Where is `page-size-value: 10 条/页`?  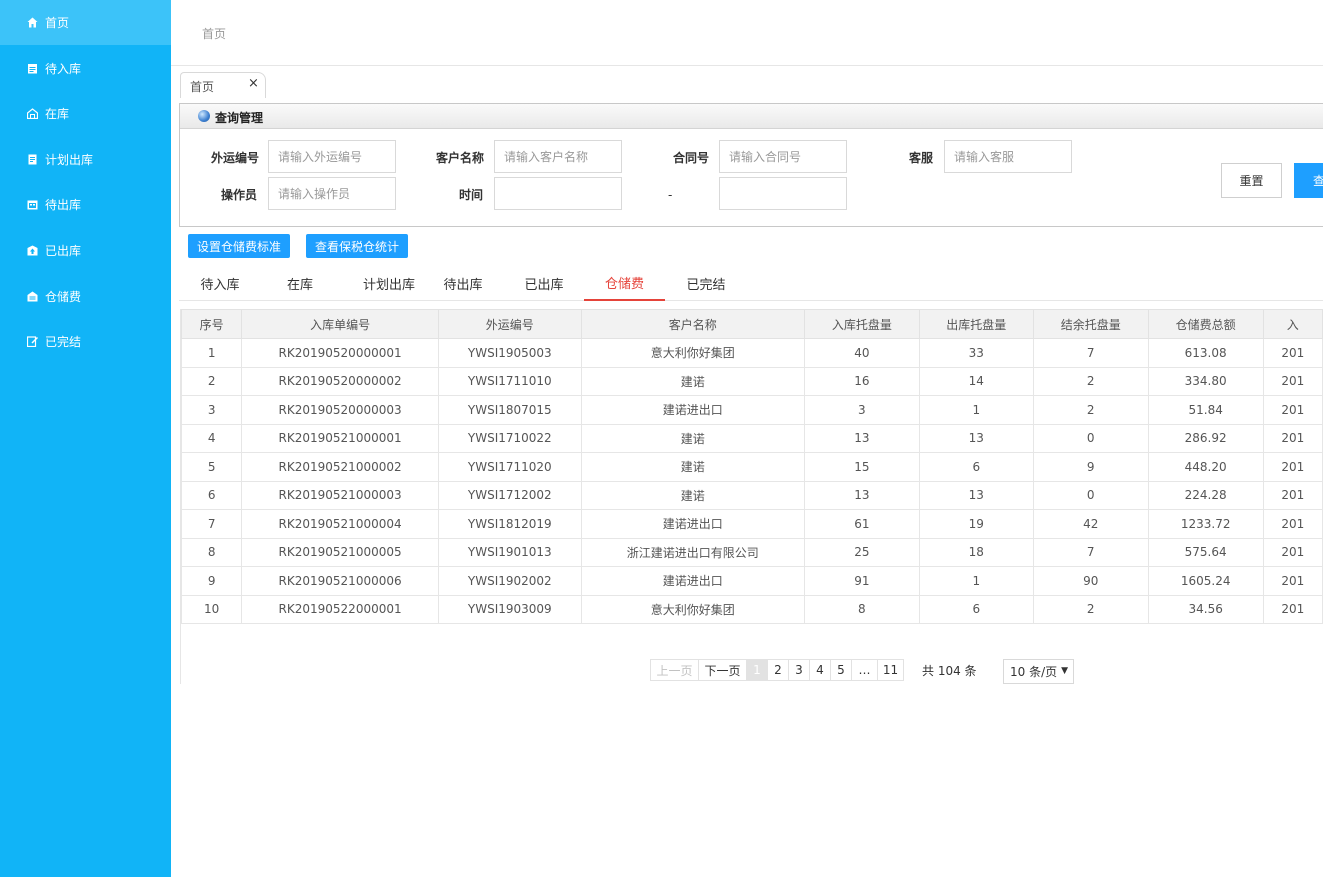 page-size-value: 10 条/页 is located at coordinates (1034, 672).